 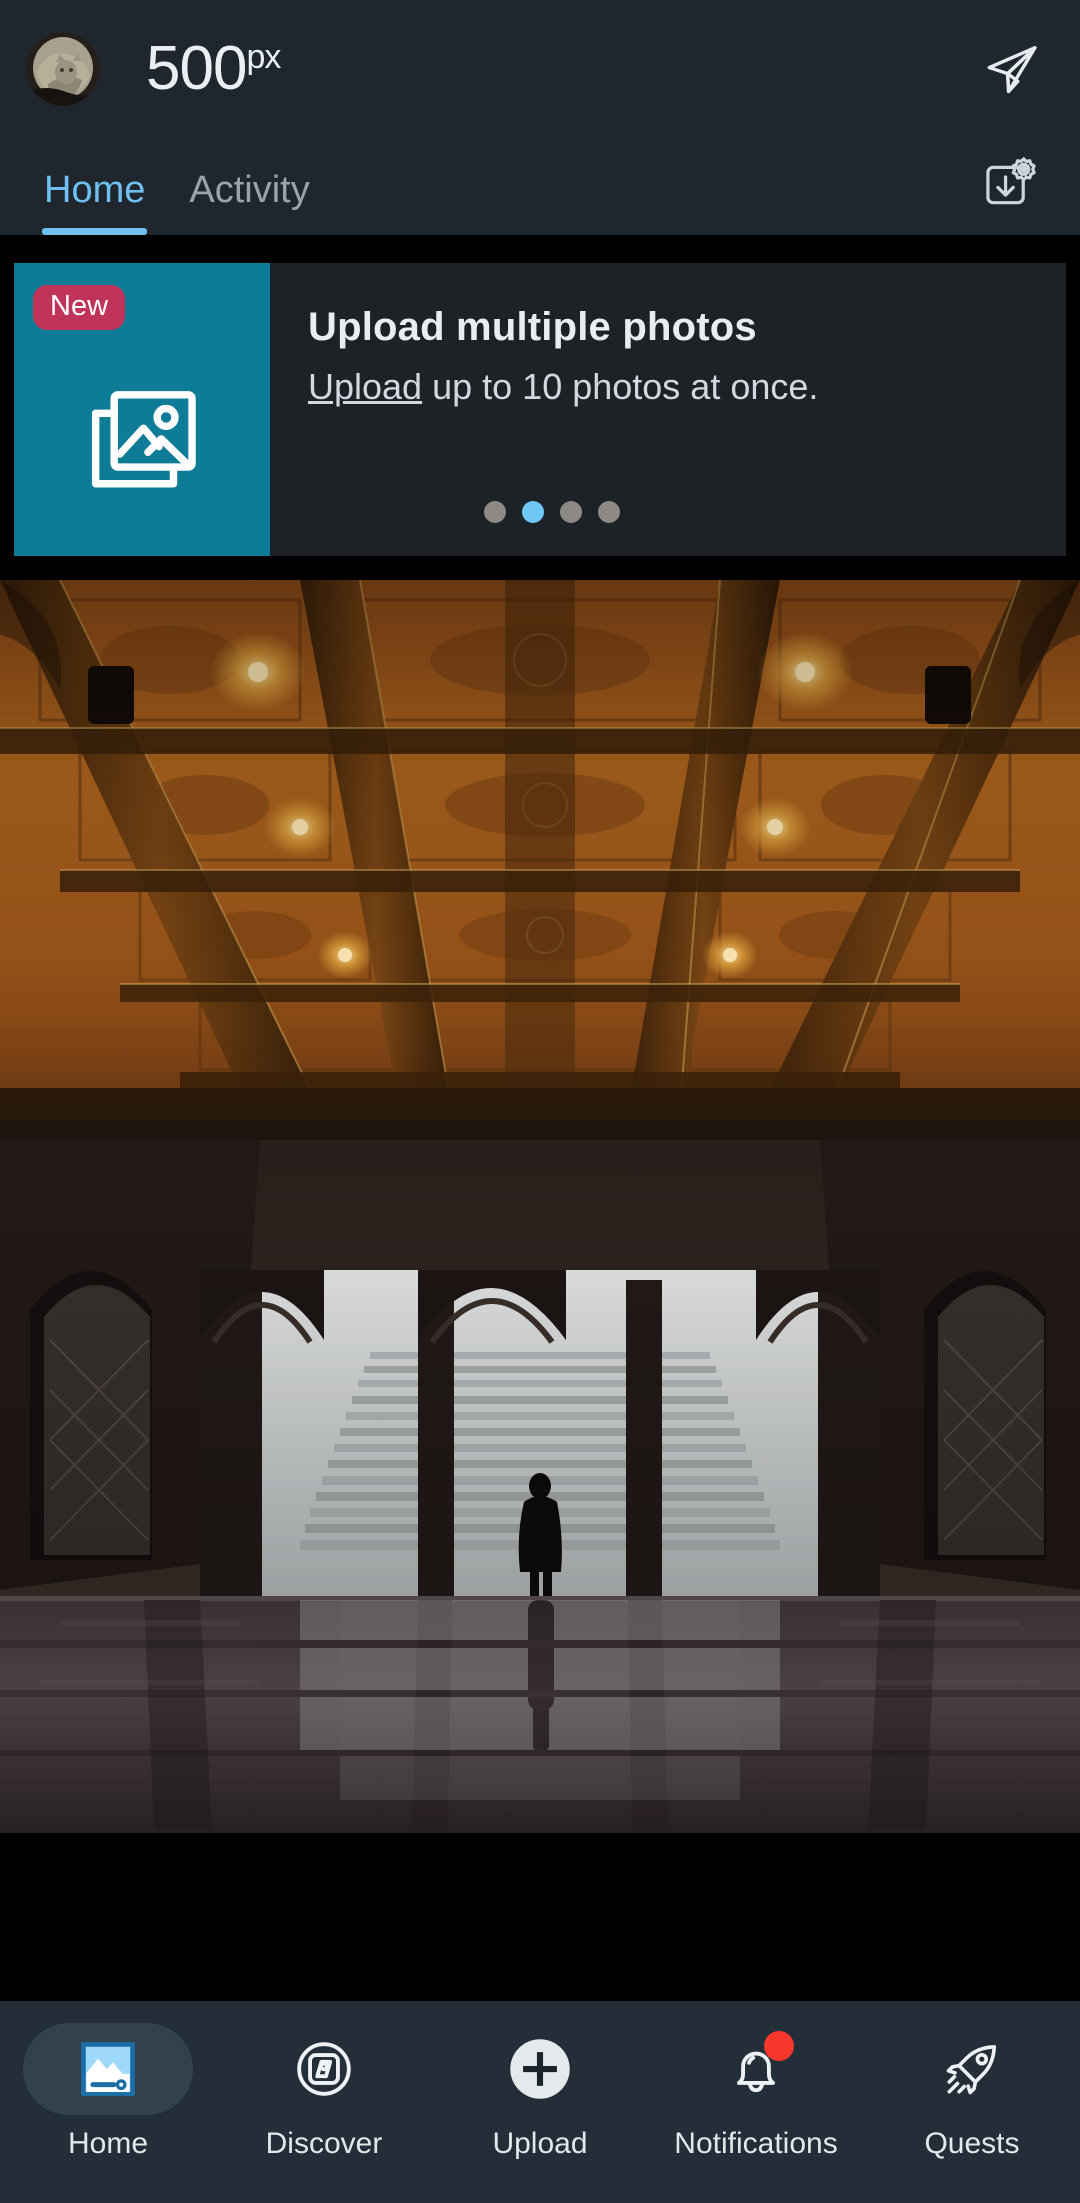 What do you see at coordinates (249, 190) in the screenshot?
I see `tab-activity-label: Activity` at bounding box center [249, 190].